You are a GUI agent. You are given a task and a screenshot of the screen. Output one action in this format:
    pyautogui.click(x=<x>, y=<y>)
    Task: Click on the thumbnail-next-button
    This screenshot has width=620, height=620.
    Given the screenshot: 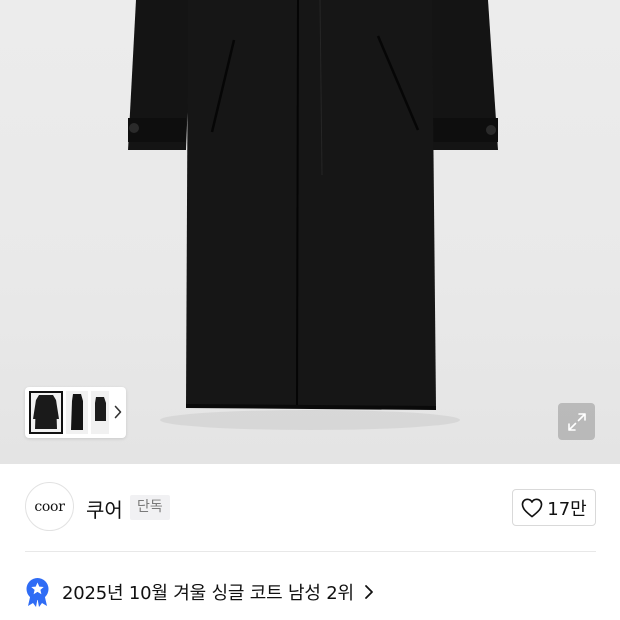 What is the action you would take?
    pyautogui.click(x=118, y=412)
    